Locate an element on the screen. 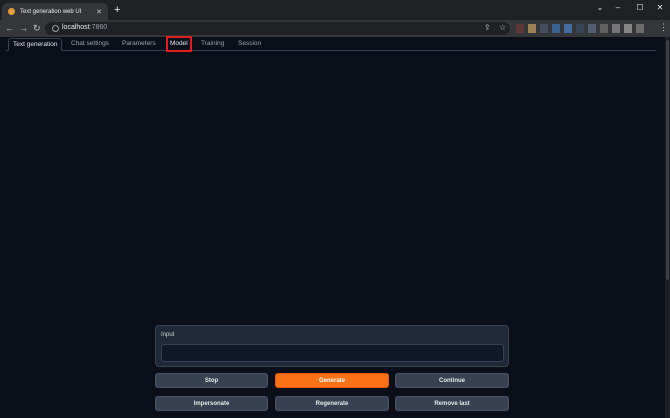  input-textbox is located at coordinates (332, 353).